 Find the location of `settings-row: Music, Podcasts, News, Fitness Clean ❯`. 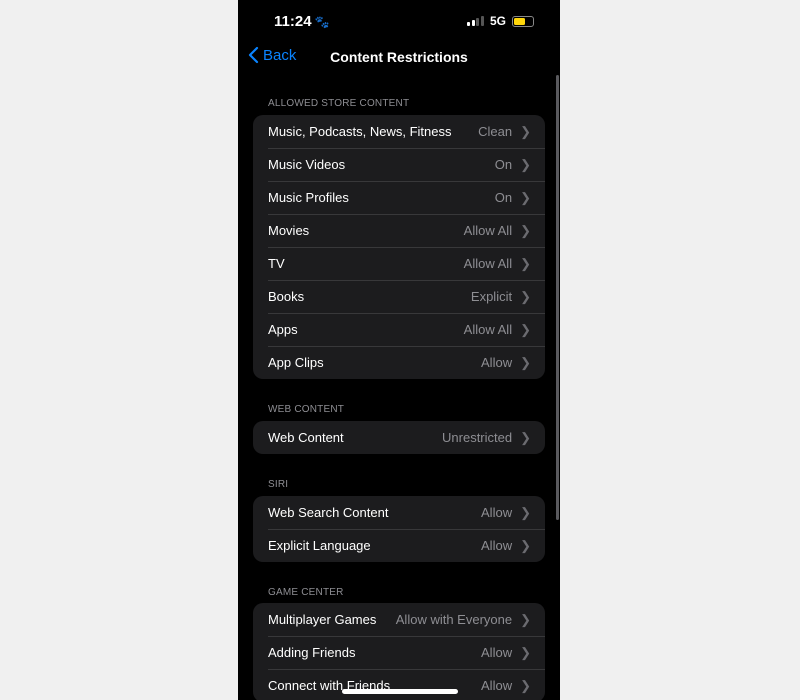

settings-row: Music, Podcasts, News, Fitness Clean ❯ is located at coordinates (399, 131).